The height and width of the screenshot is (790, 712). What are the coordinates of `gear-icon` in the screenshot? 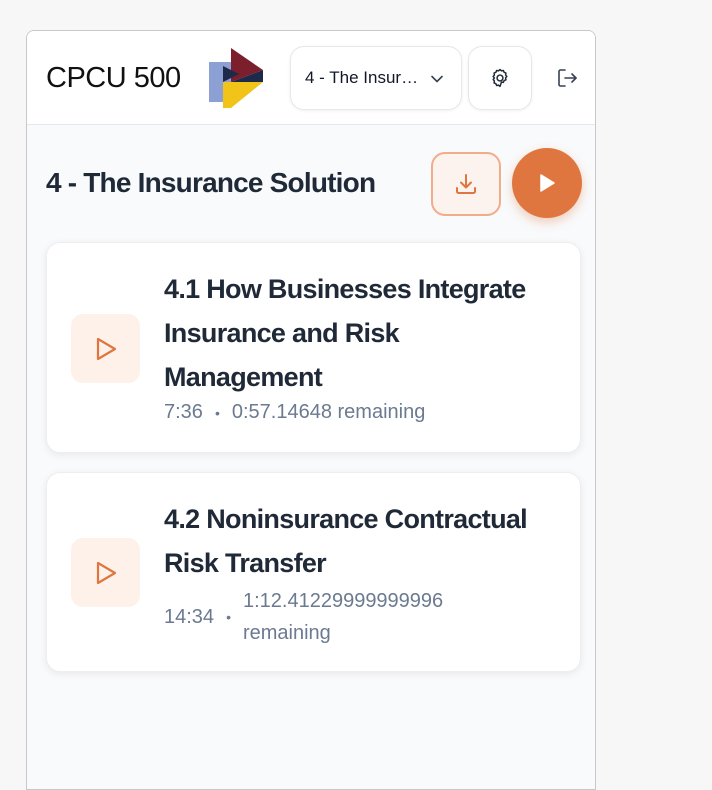 It's located at (500, 78).